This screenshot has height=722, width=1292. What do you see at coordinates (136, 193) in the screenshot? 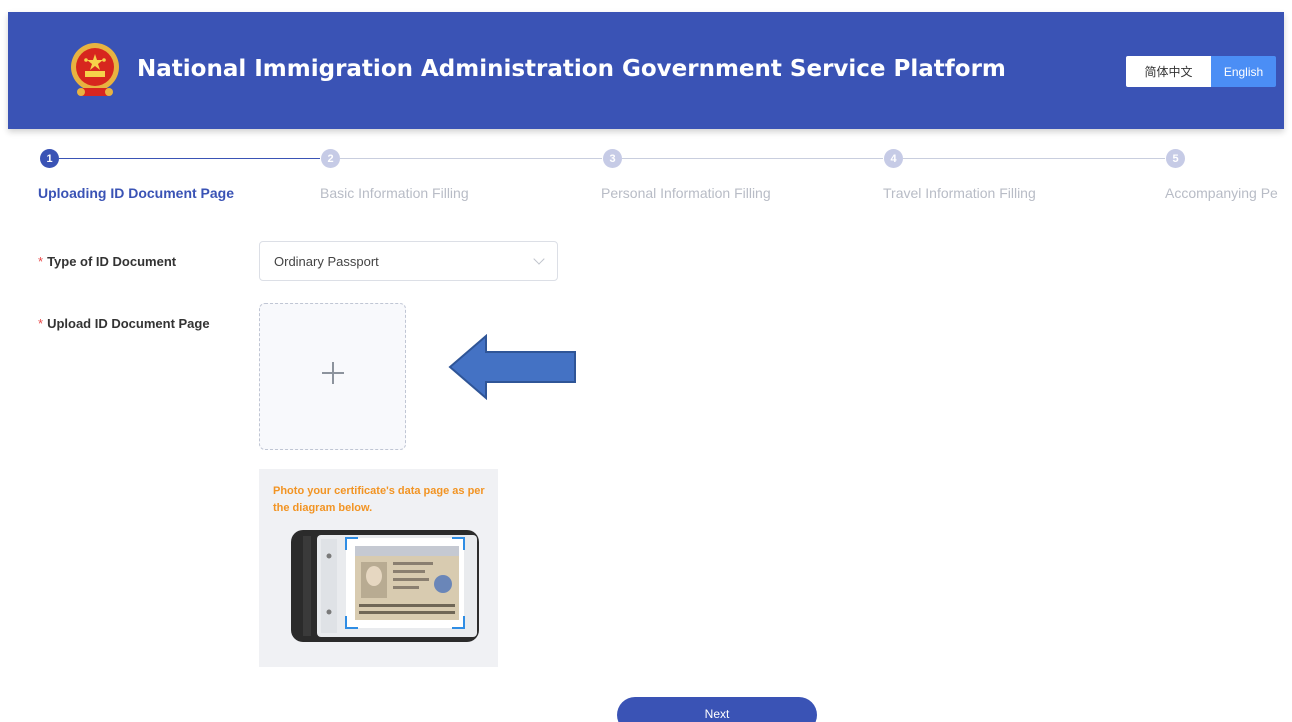
I see `step-1-label: Uploading ID Document Page` at bounding box center [136, 193].